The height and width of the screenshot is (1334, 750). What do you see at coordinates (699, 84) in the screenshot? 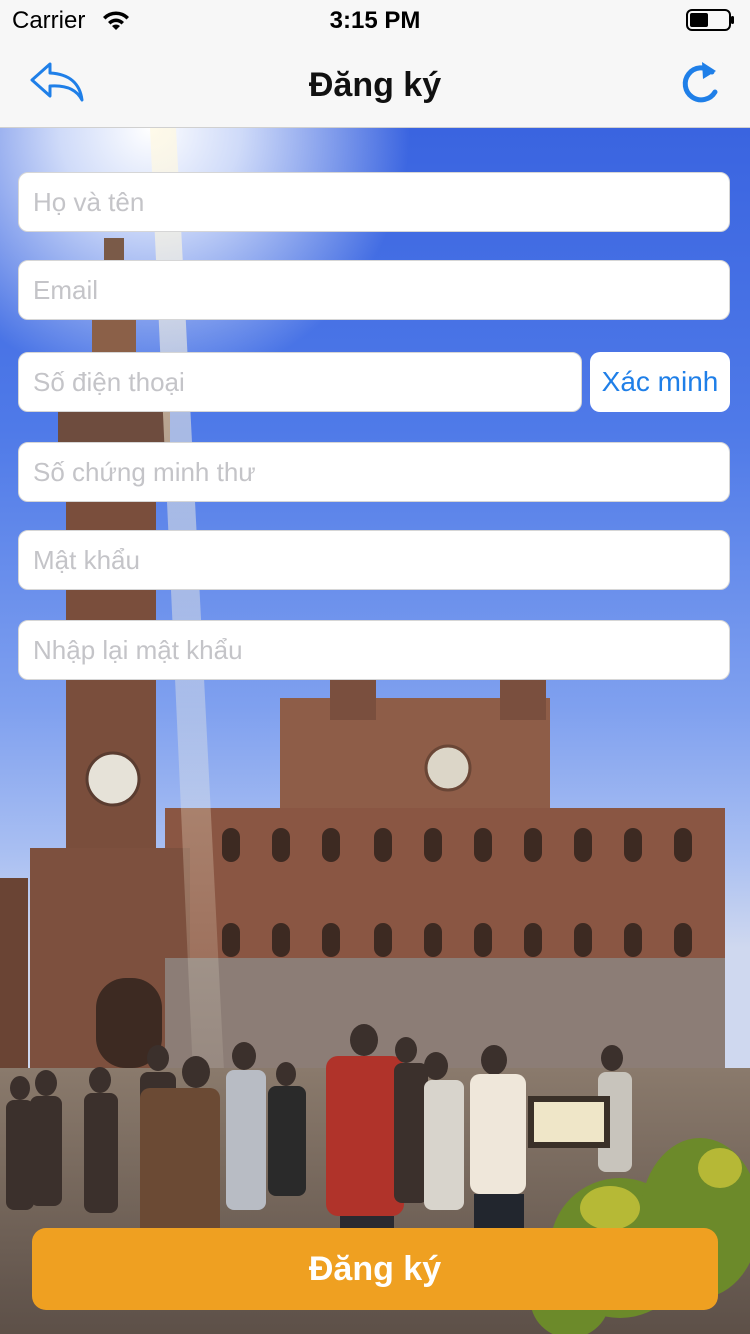
I see `refresh-icon` at bounding box center [699, 84].